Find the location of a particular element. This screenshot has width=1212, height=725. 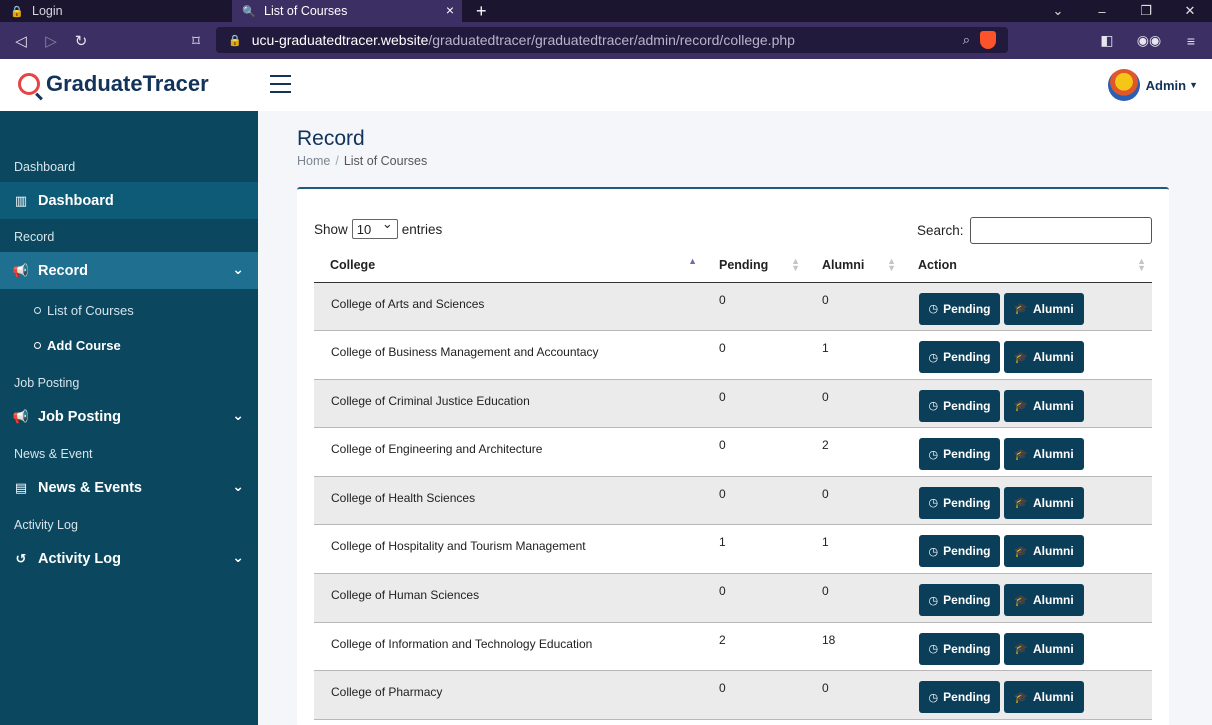

alumni-button-label: Alumni is located at coordinates (1053, 357).